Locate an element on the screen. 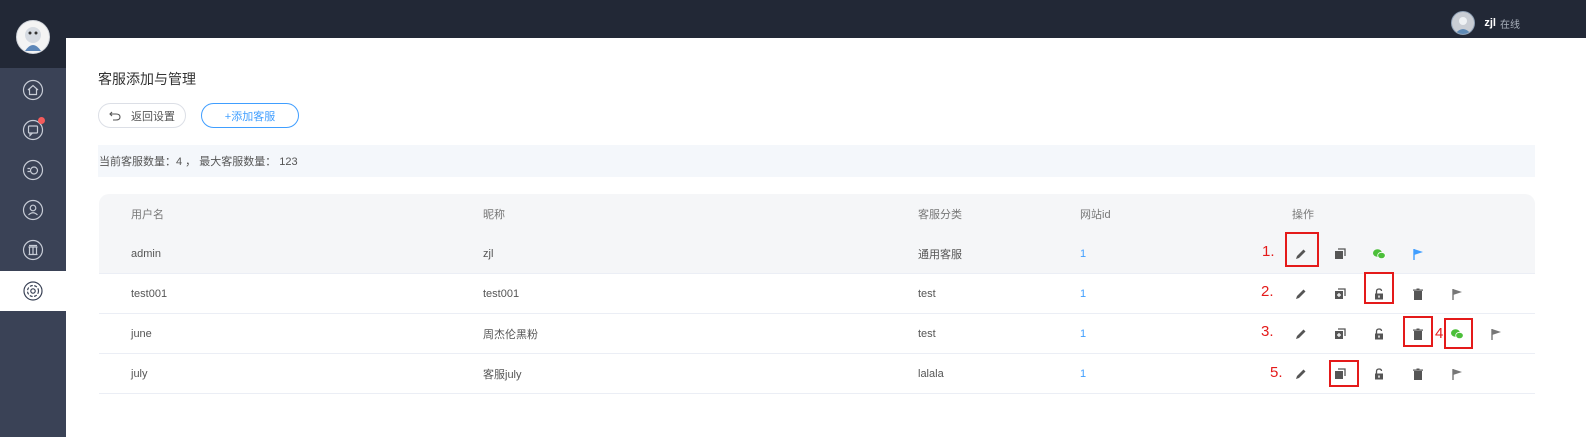 This screenshot has width=1586, height=437. building-icon is located at coordinates (33, 250).